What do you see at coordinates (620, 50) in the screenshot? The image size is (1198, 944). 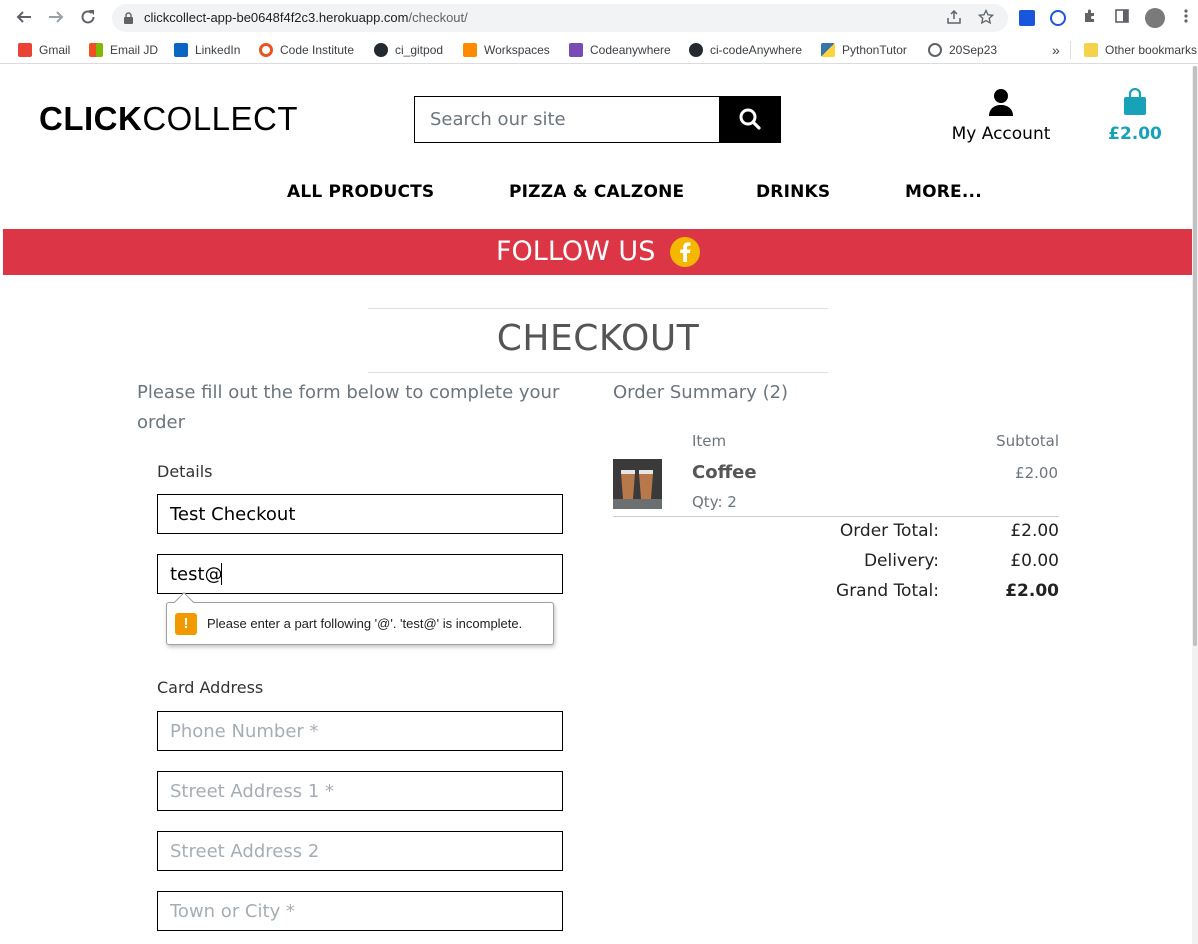 I see `bookmark-codeanywhere: Codeanywhere` at bounding box center [620, 50].